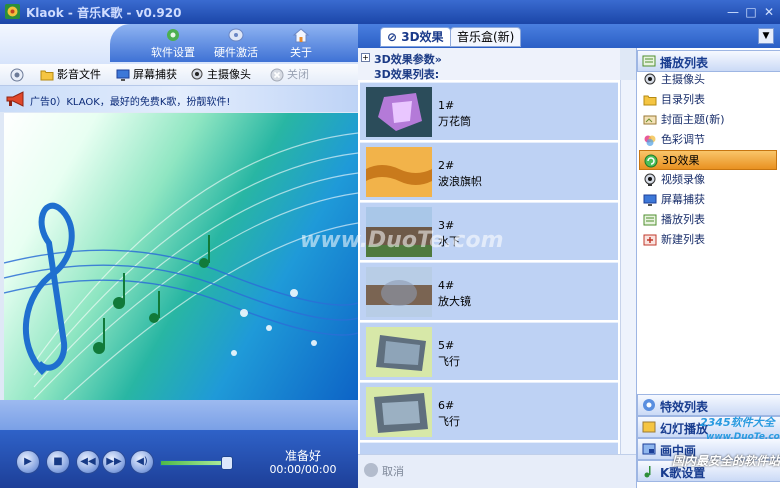  What do you see at coordinates (649, 427) in the screenshot?
I see `slideshow-icon` at bounding box center [649, 427].